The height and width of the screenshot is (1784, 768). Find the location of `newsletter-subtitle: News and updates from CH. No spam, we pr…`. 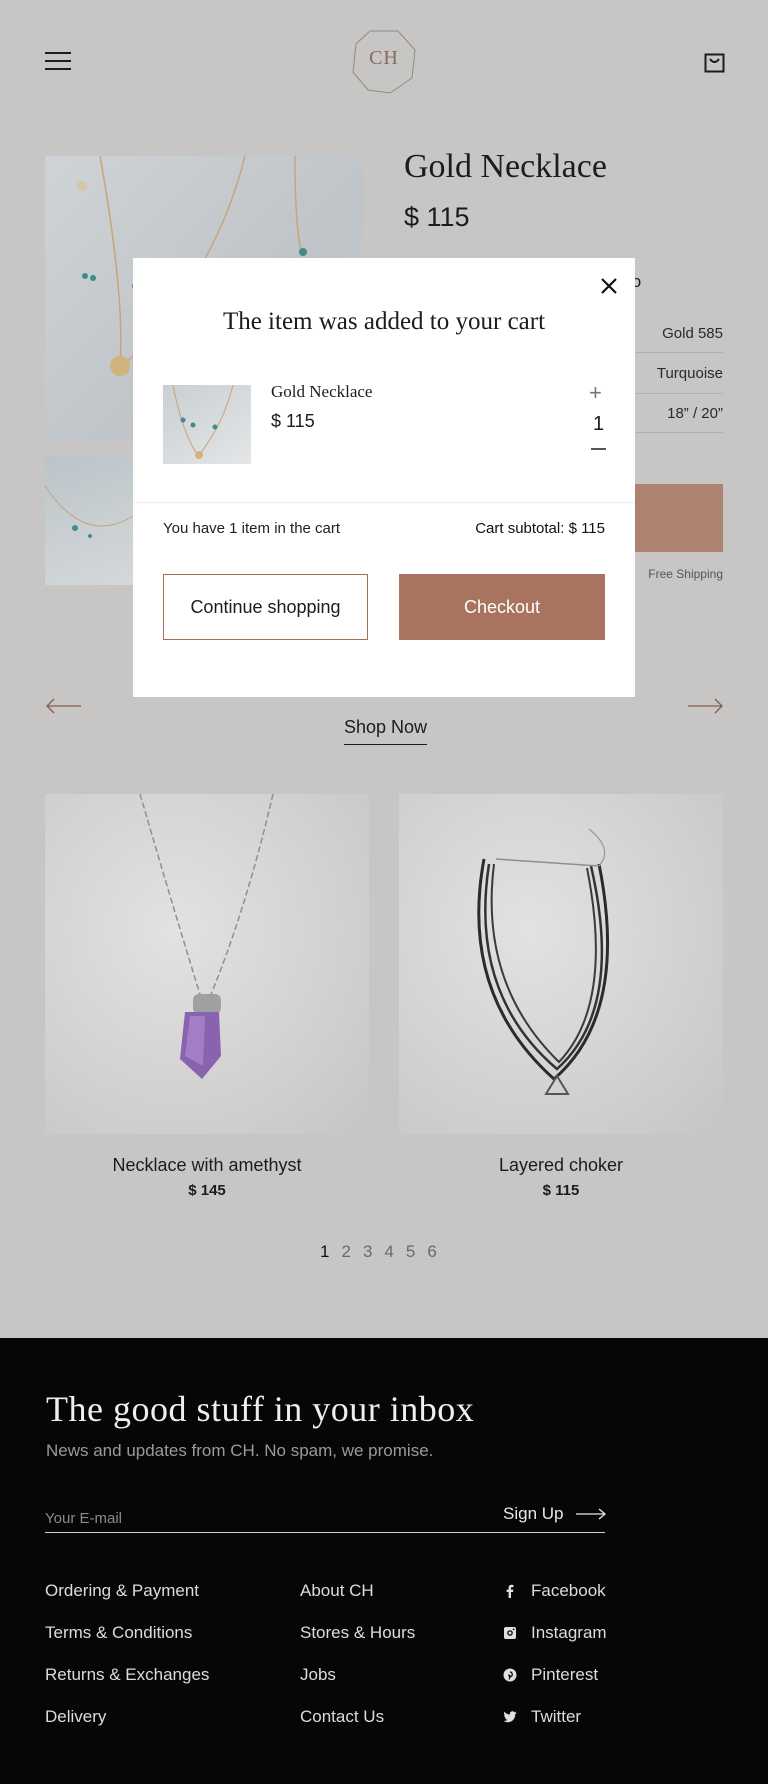

newsletter-subtitle: News and updates from CH. No spam, we pr… is located at coordinates (240, 1450).